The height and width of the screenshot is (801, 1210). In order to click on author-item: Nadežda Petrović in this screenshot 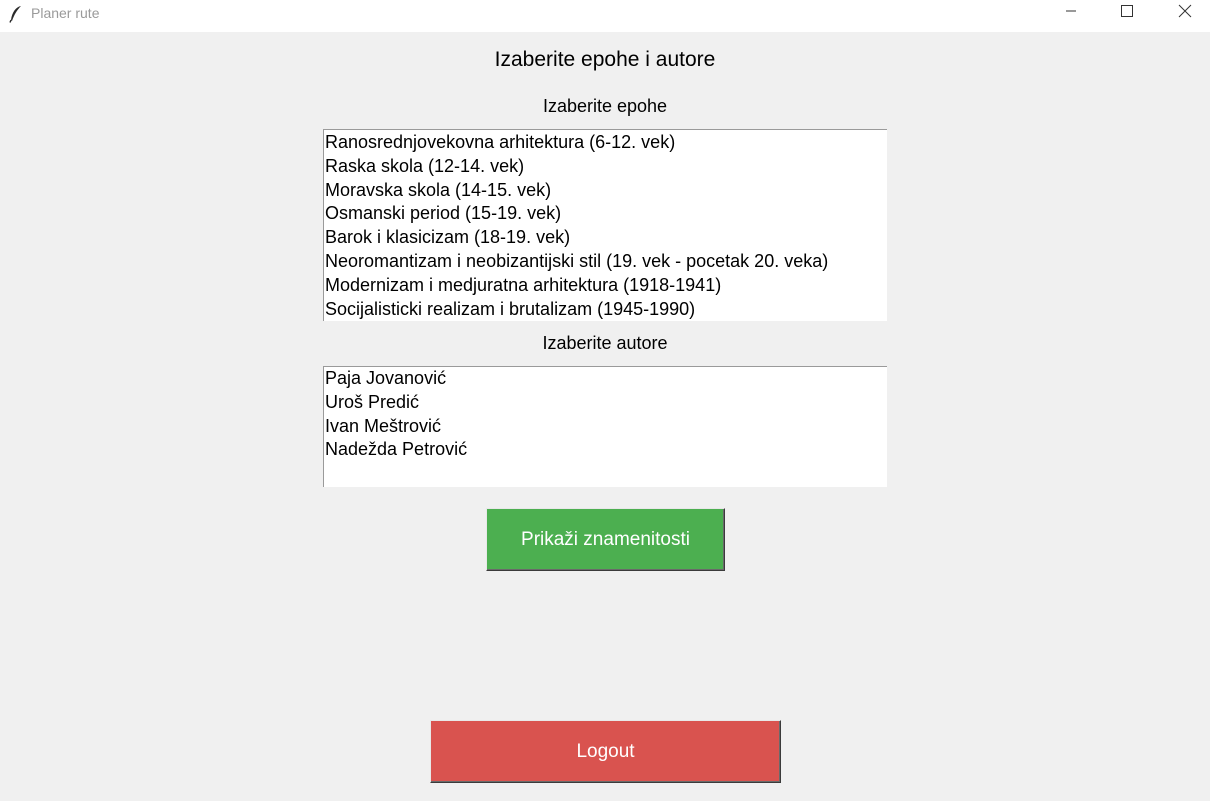, I will do `click(605, 450)`.